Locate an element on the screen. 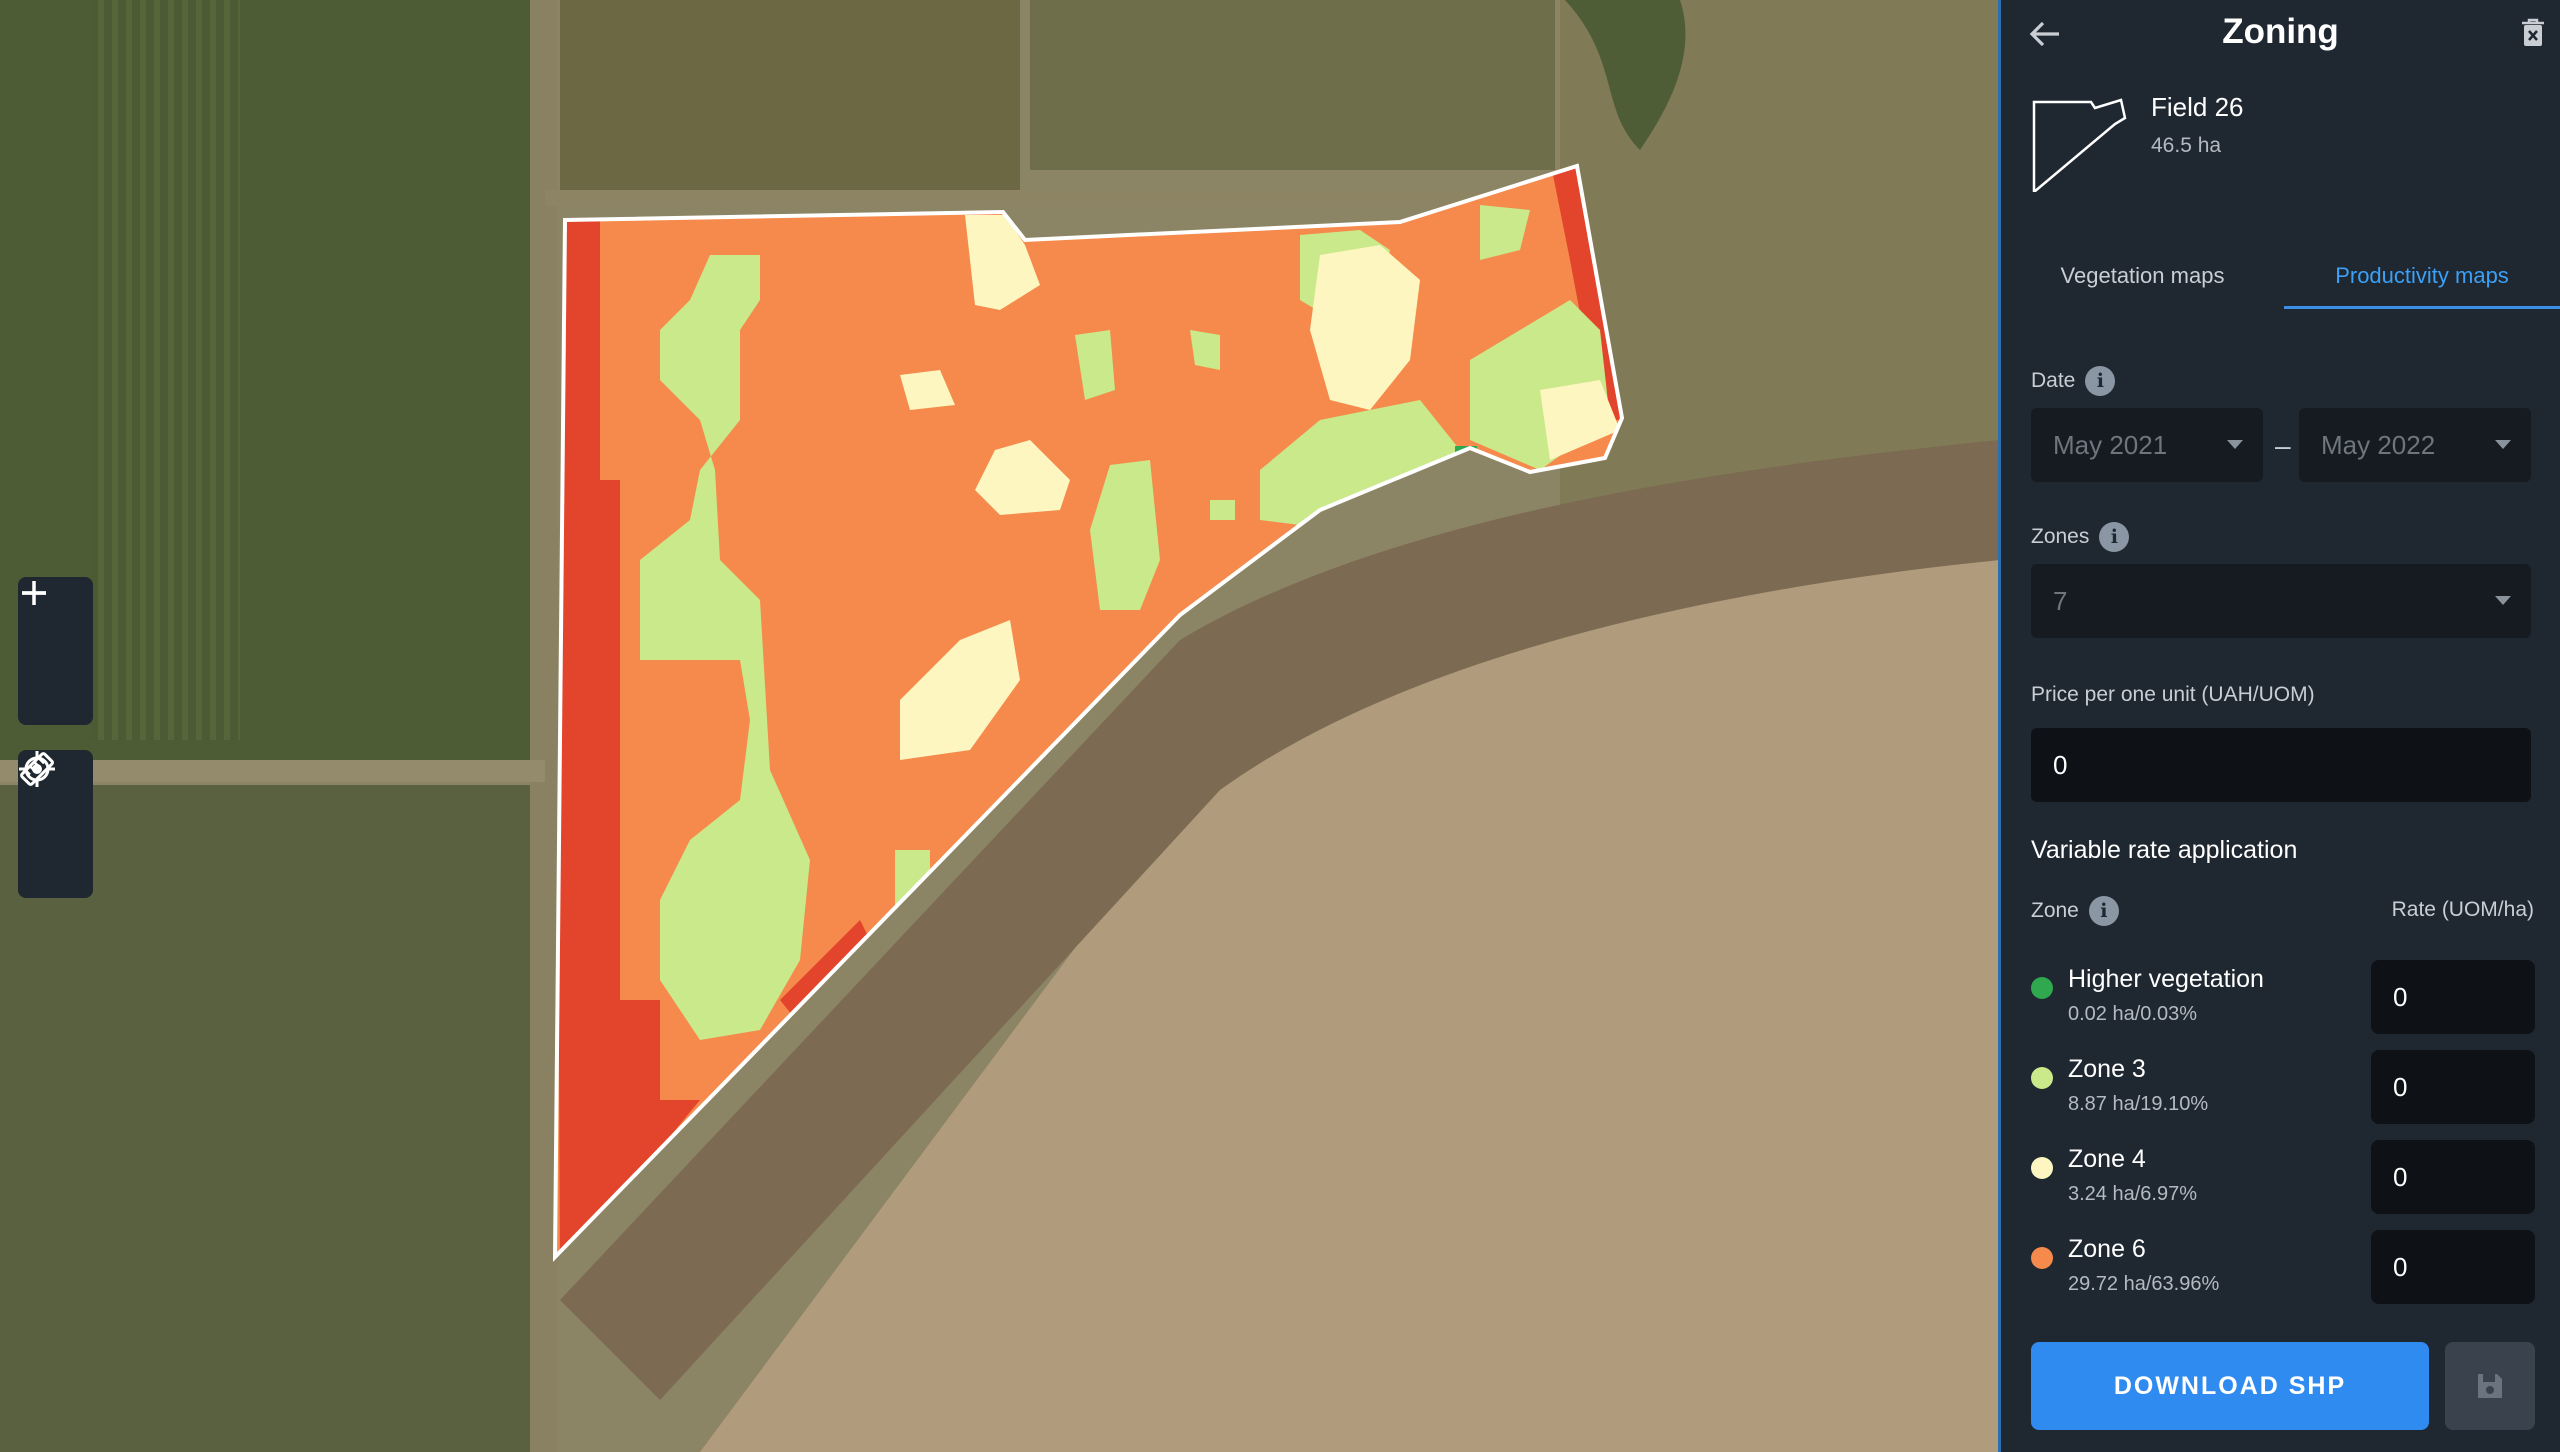 The height and width of the screenshot is (1452, 2560). download-shp-button: DOWNLOAD SHP is located at coordinates (2230, 1386).